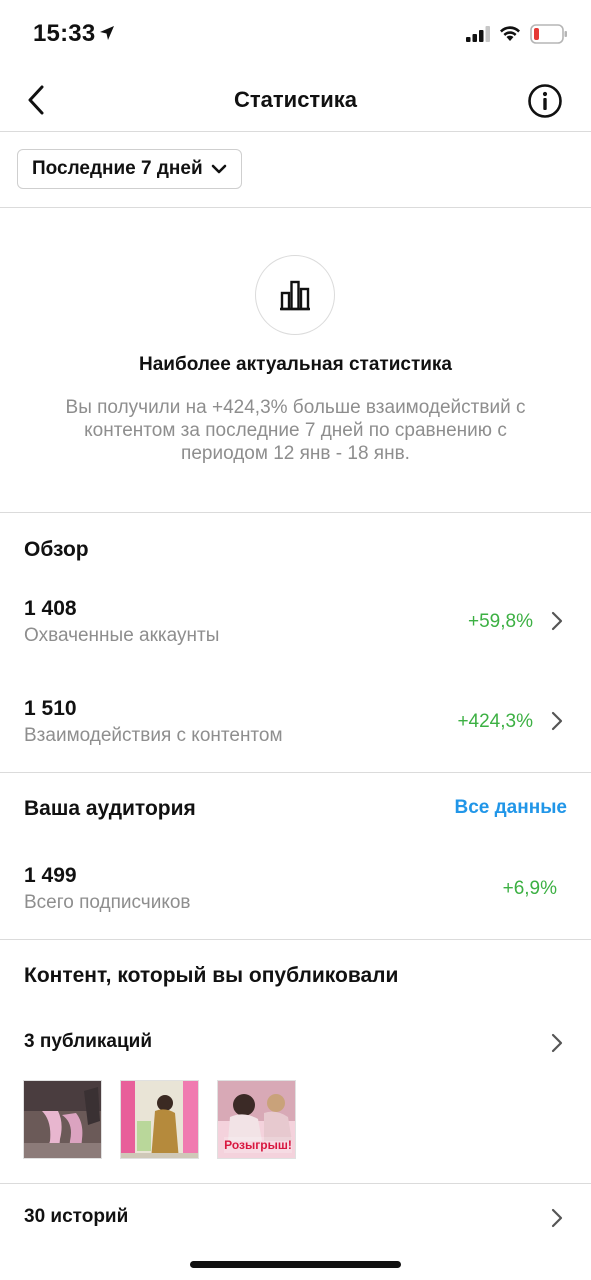 The image size is (591, 1280). What do you see at coordinates (110, 808) in the screenshot?
I see `audience-title: Ваша аудитория` at bounding box center [110, 808].